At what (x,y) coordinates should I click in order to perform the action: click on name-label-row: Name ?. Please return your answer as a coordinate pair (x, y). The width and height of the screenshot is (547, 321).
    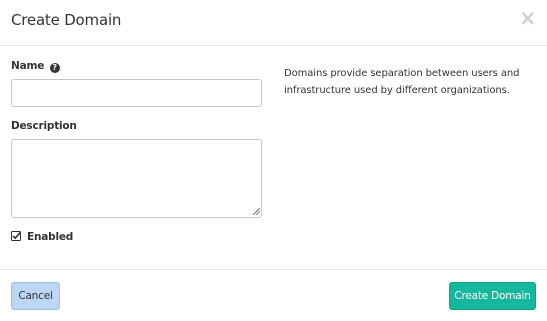
    Looking at the image, I should click on (35, 66).